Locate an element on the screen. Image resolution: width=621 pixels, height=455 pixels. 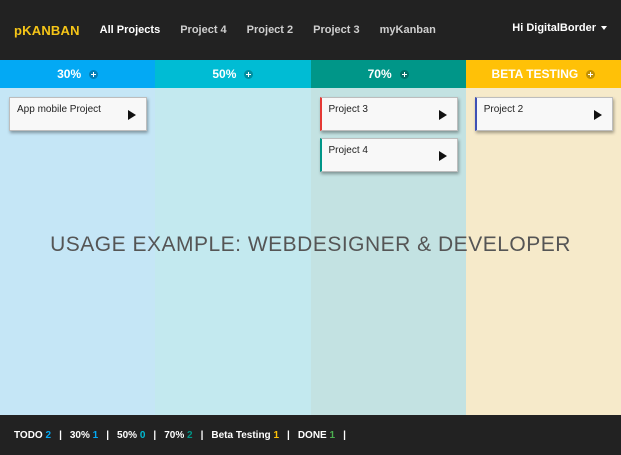
brand-logo: pKANBAN is located at coordinates (47, 30).